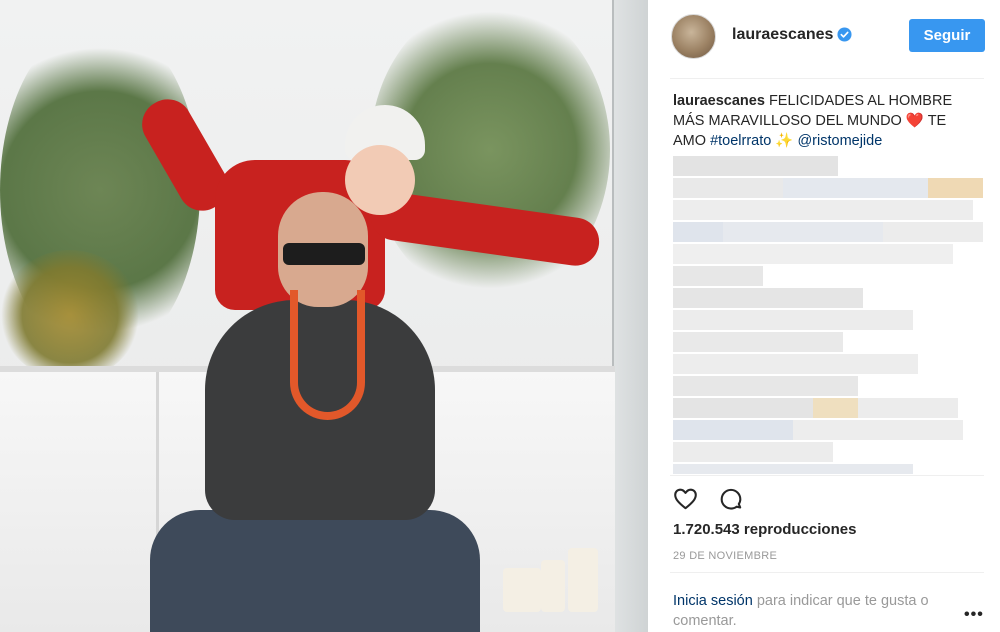 The height and width of the screenshot is (632, 1000). Describe the element at coordinates (719, 101) in the screenshot. I see `caption-username: lauraescanes` at that location.